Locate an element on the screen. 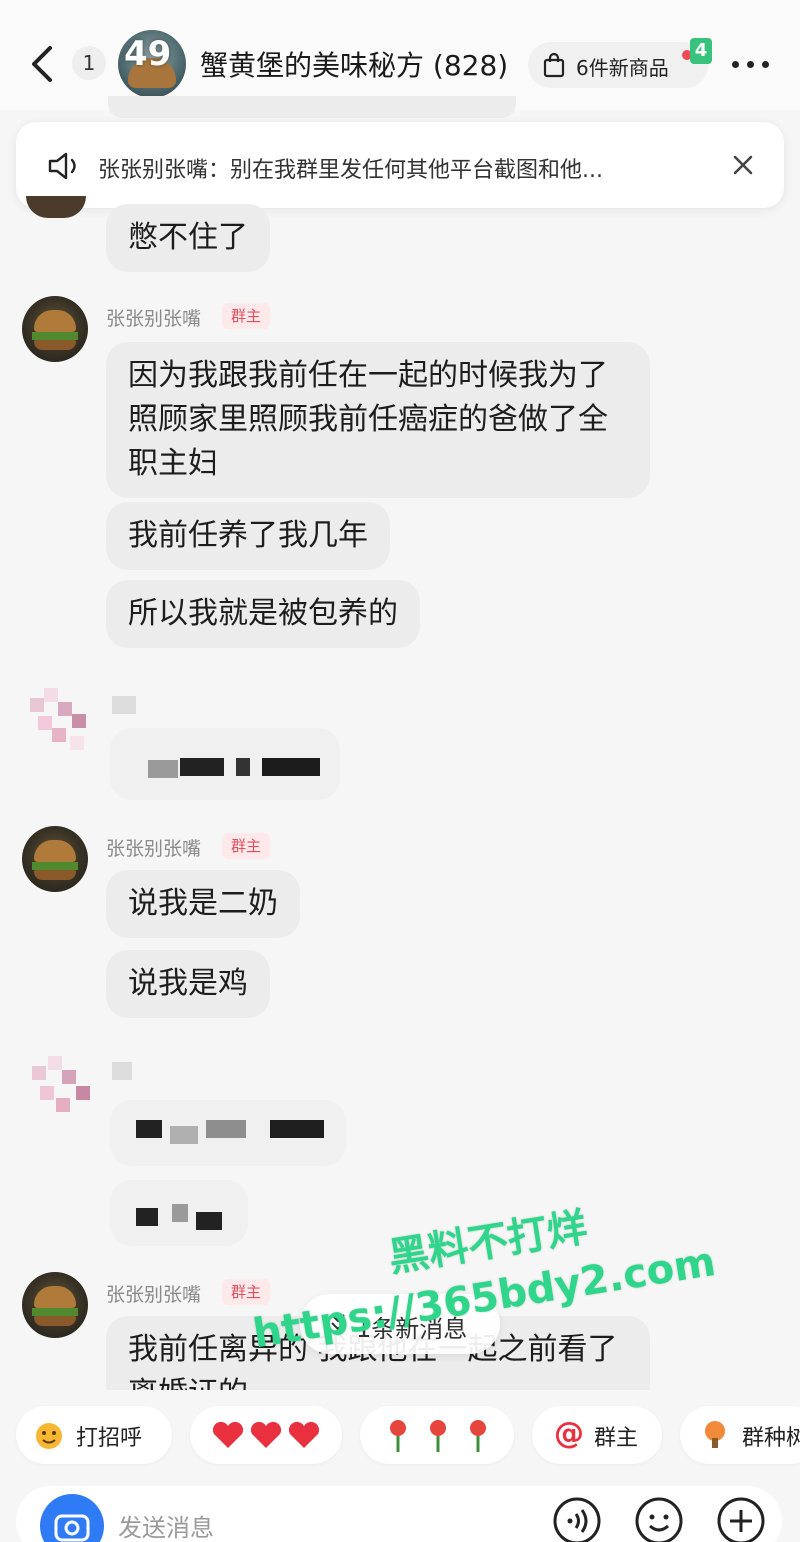  hearts-icon is located at coordinates (266, 1434).